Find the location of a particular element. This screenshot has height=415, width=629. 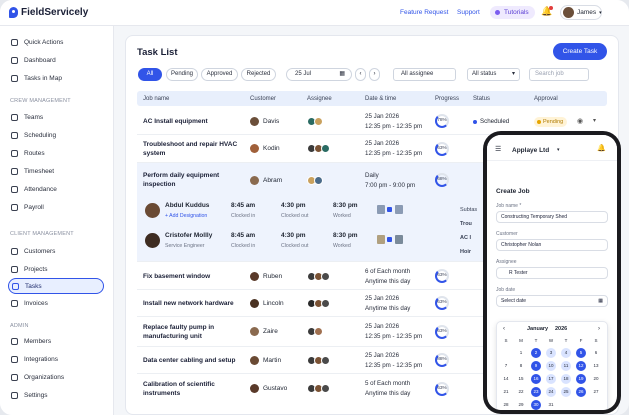

customer-input: Christopher Nolan is located at coordinates (552, 245).